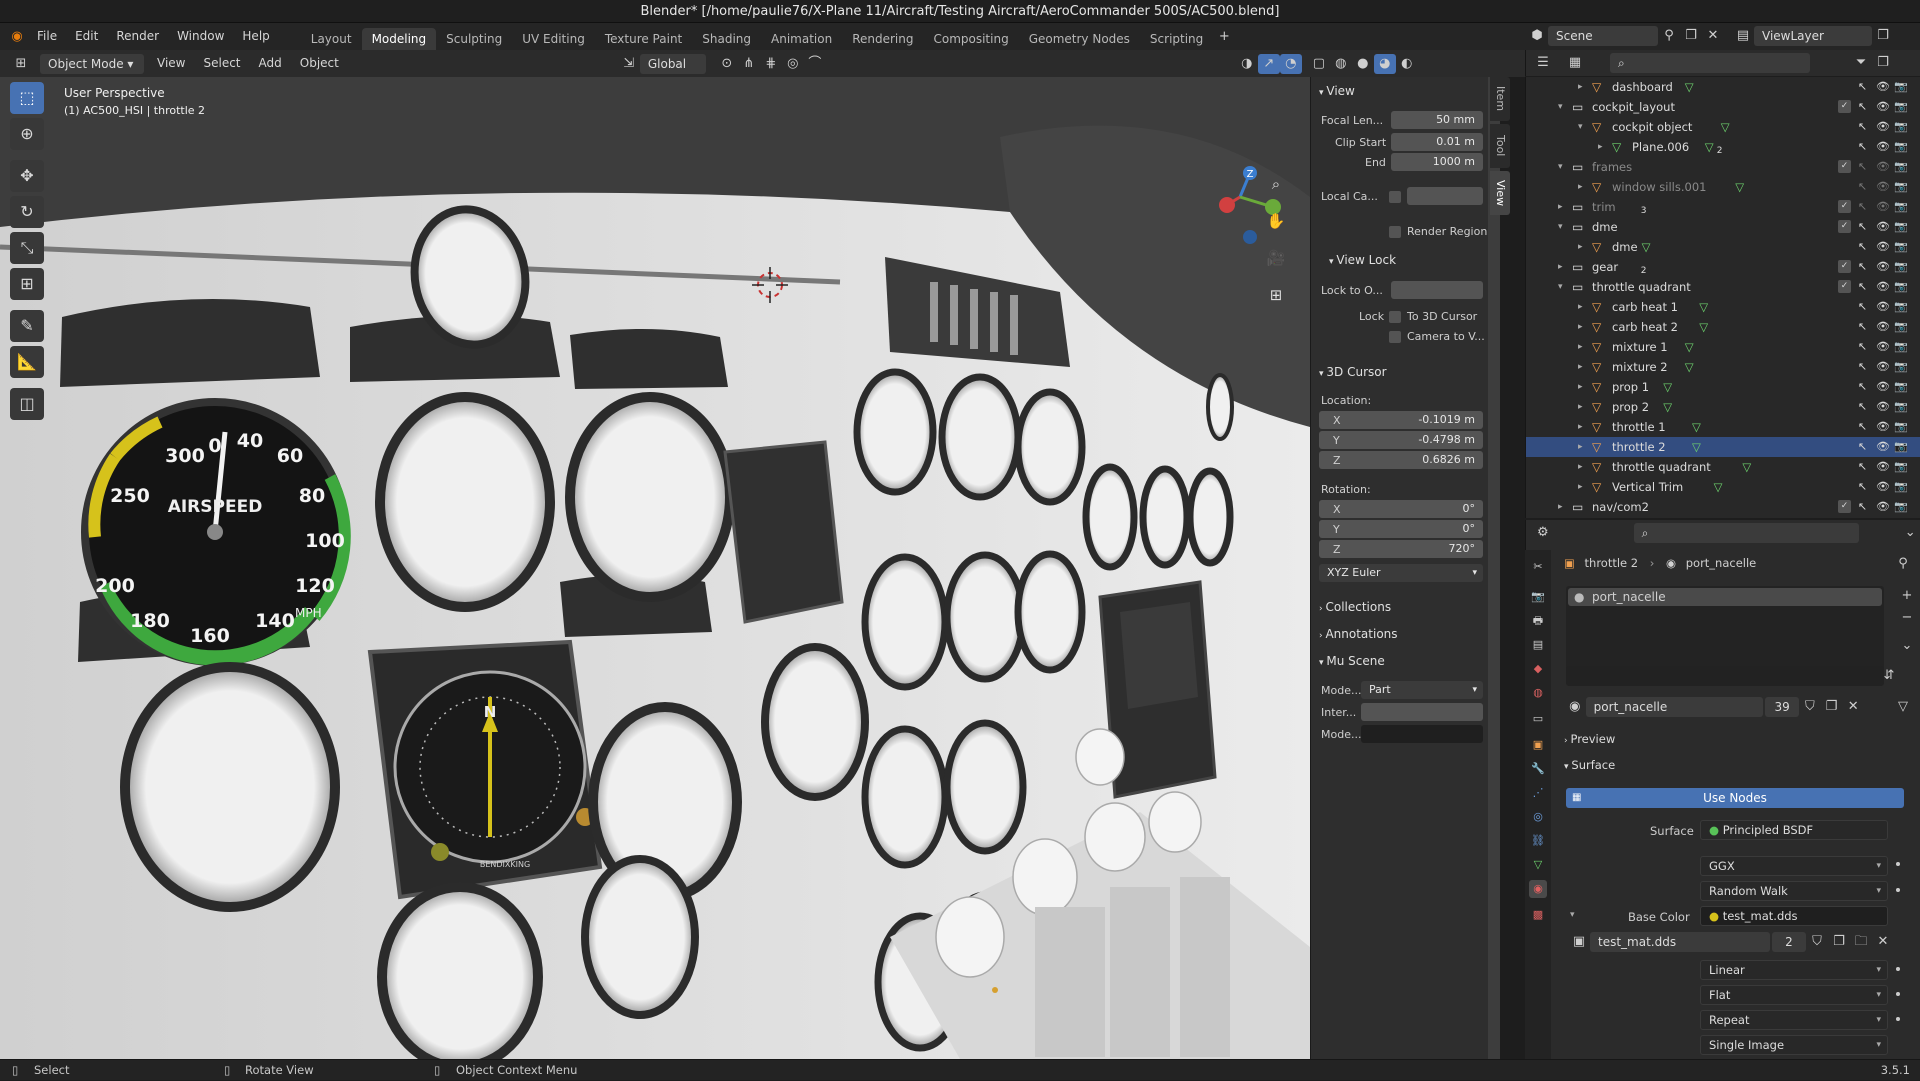  I want to click on distribution-keyframe-dot, so click(1898, 864).